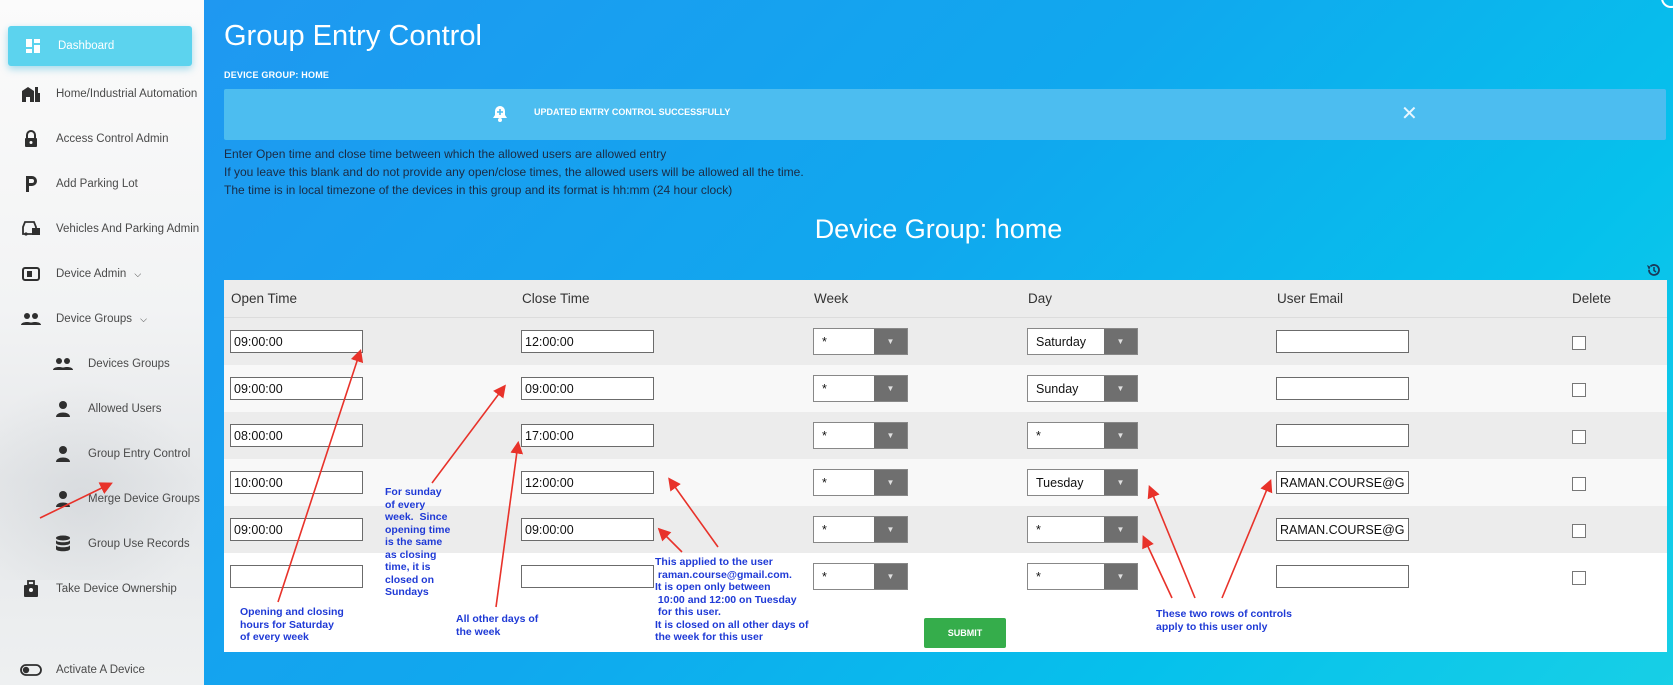 Image resolution: width=1673 pixels, height=685 pixels. What do you see at coordinates (91, 274) in the screenshot?
I see `sidebar-item-label: Device Admin` at bounding box center [91, 274].